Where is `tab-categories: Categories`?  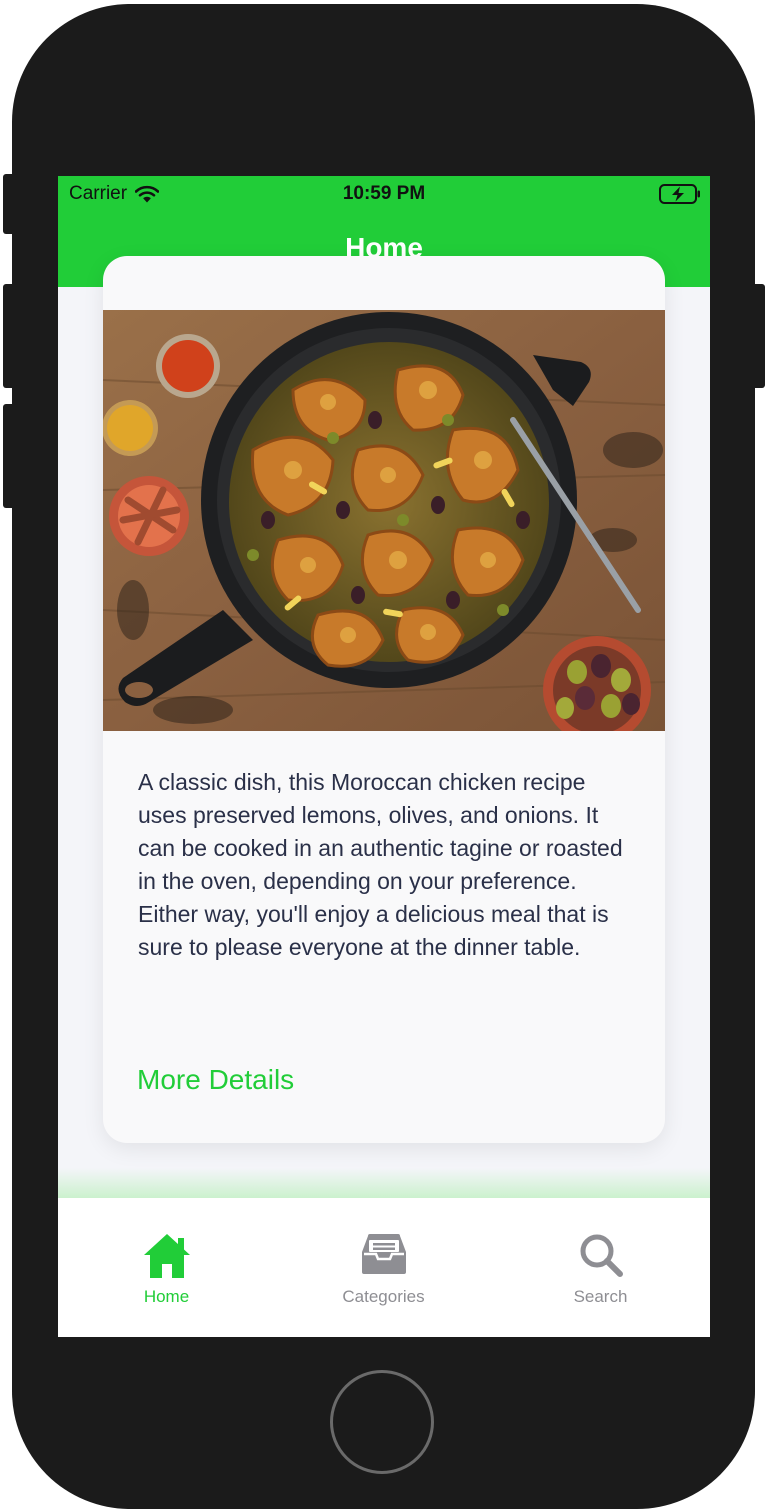
tab-categories: Categories is located at coordinates (383, 1267).